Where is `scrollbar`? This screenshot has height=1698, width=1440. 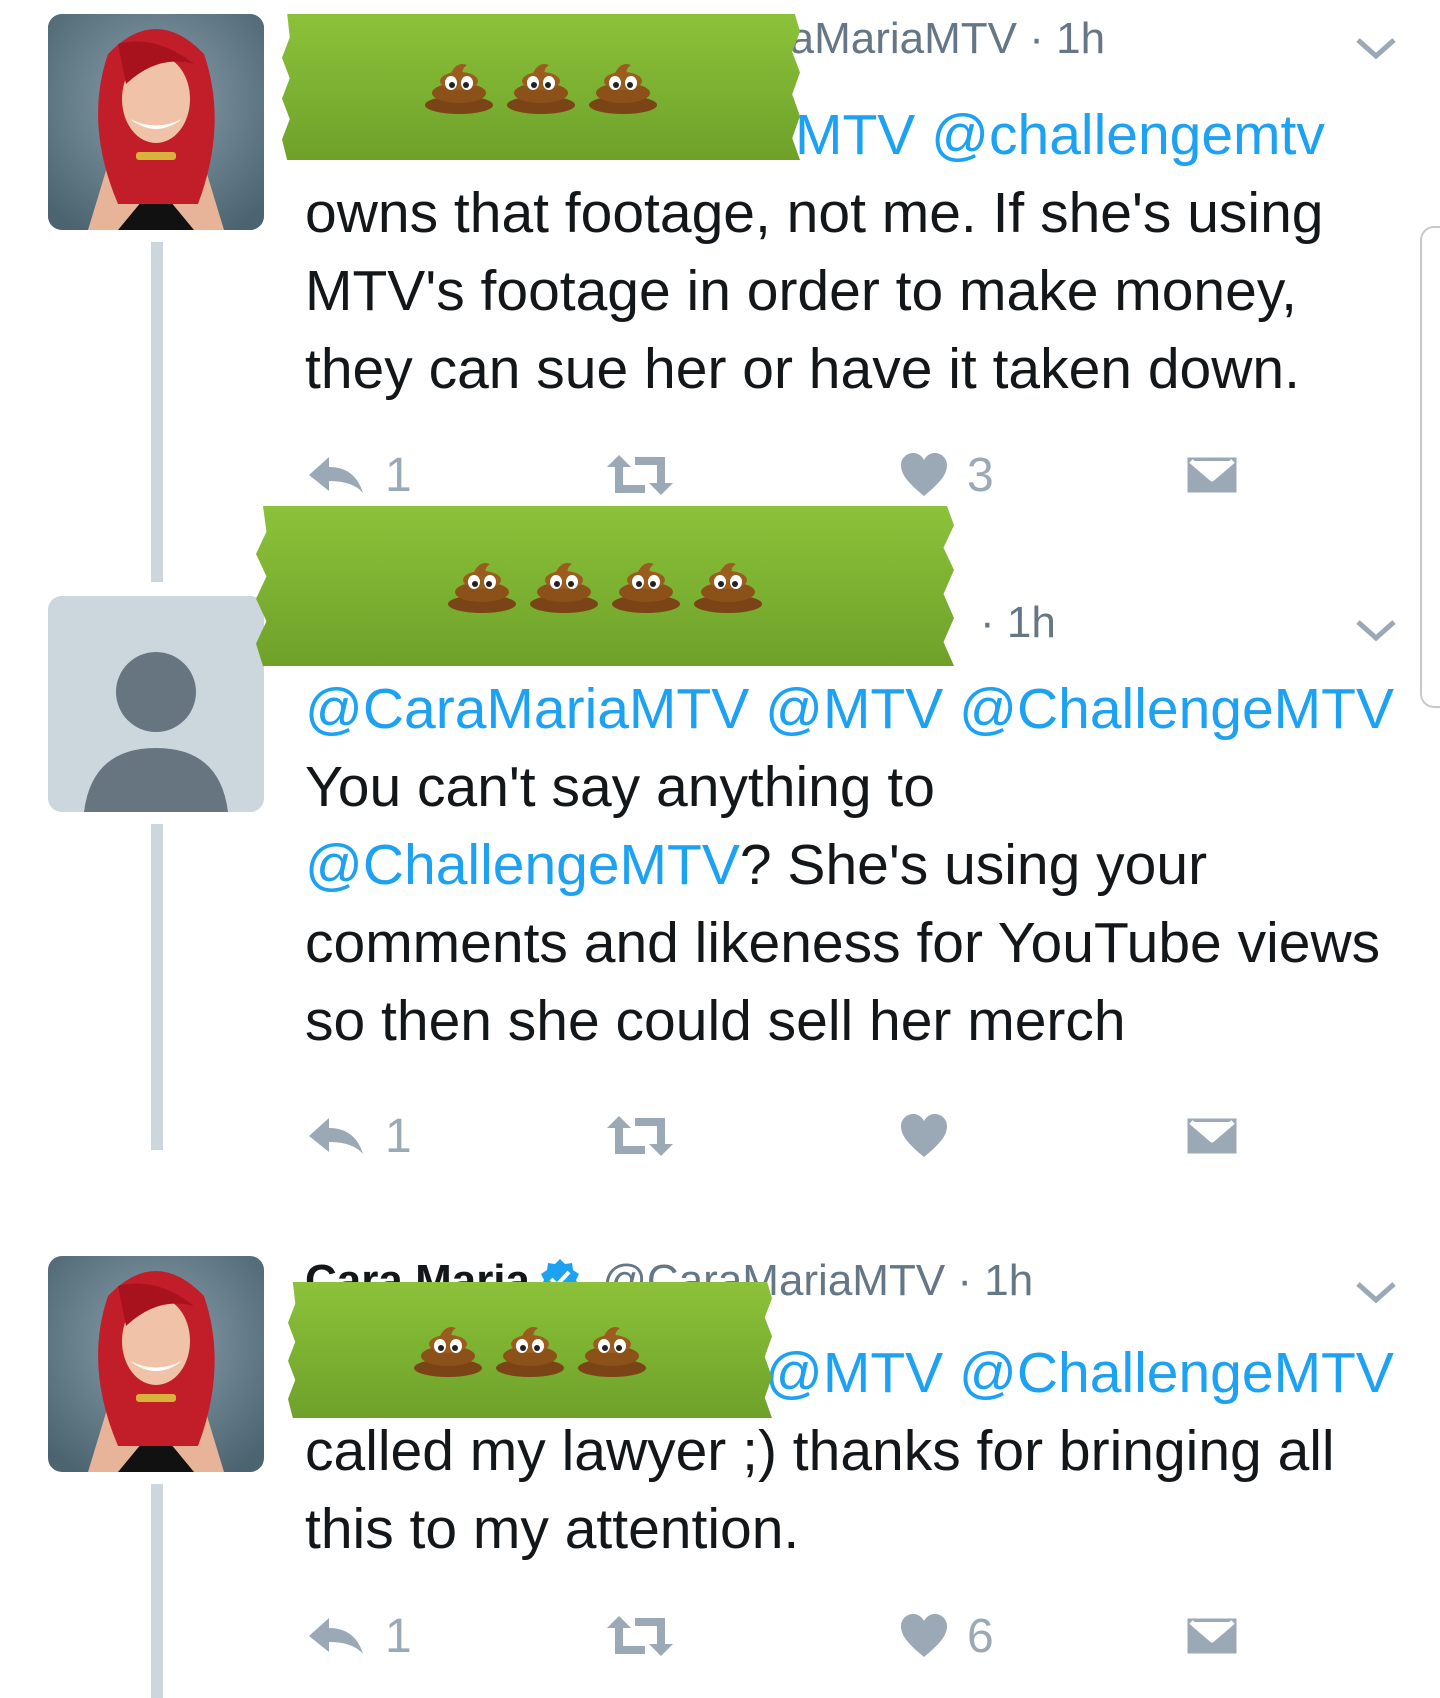 scrollbar is located at coordinates (1430, 467).